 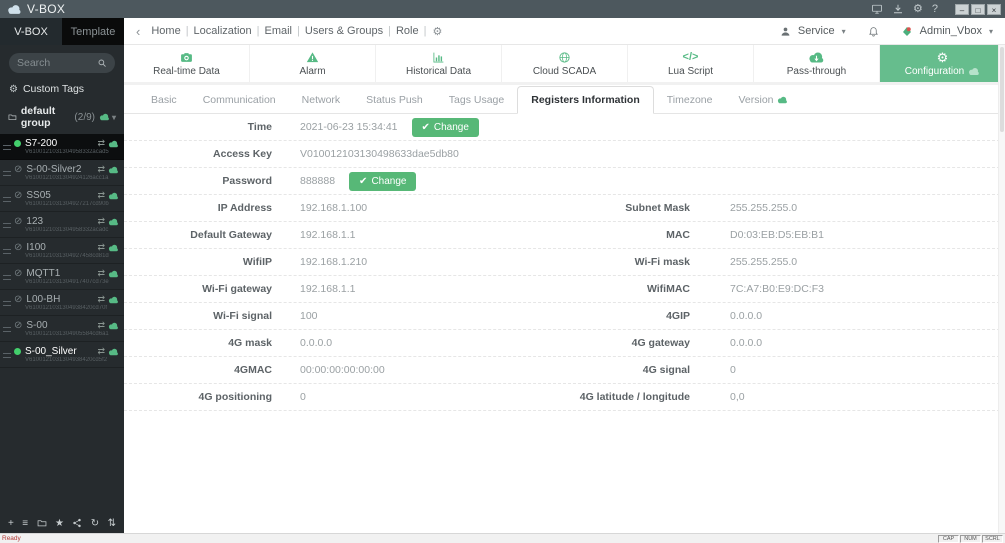 I want to click on breadcrumb-email: Email, so click(x=279, y=31).